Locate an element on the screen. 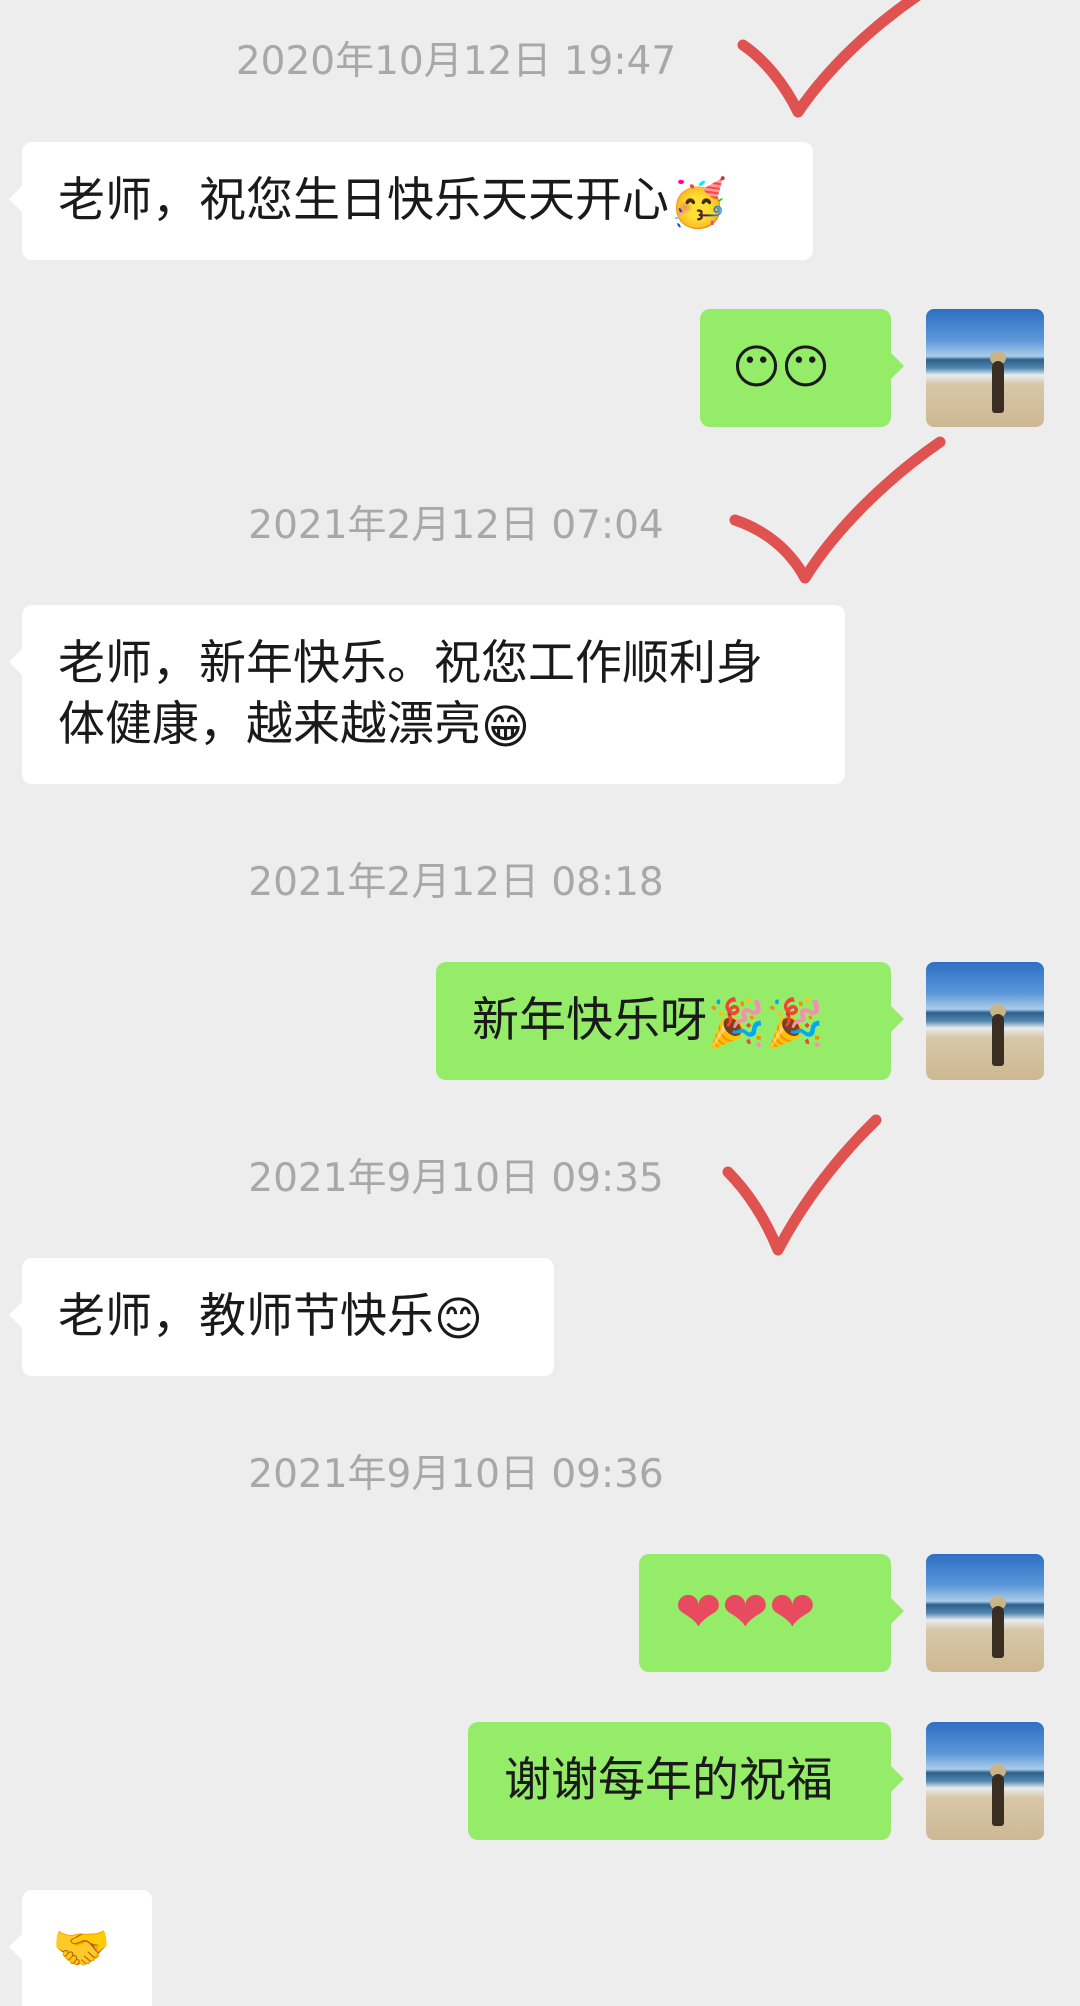 The width and height of the screenshot is (1080, 2006). message-bubble-outgoing: 😶😶 is located at coordinates (802, 368).